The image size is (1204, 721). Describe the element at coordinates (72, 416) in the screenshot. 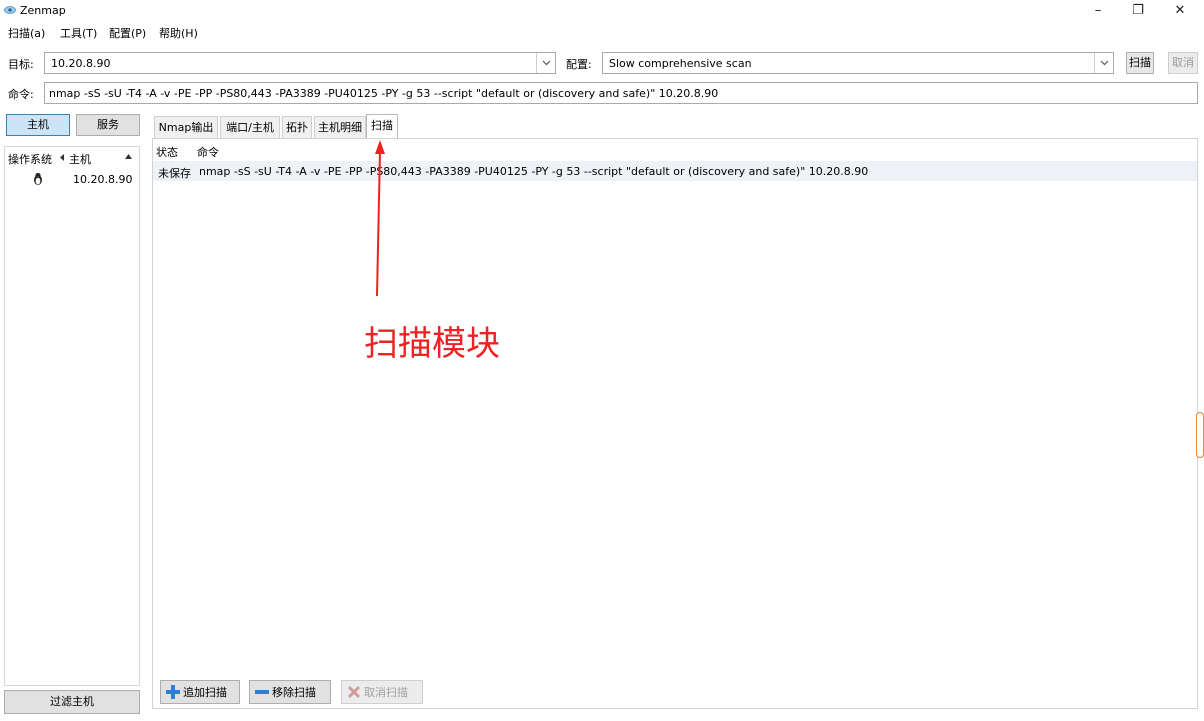

I see `host-list: 操作系统 主机 10.20.8.90` at that location.